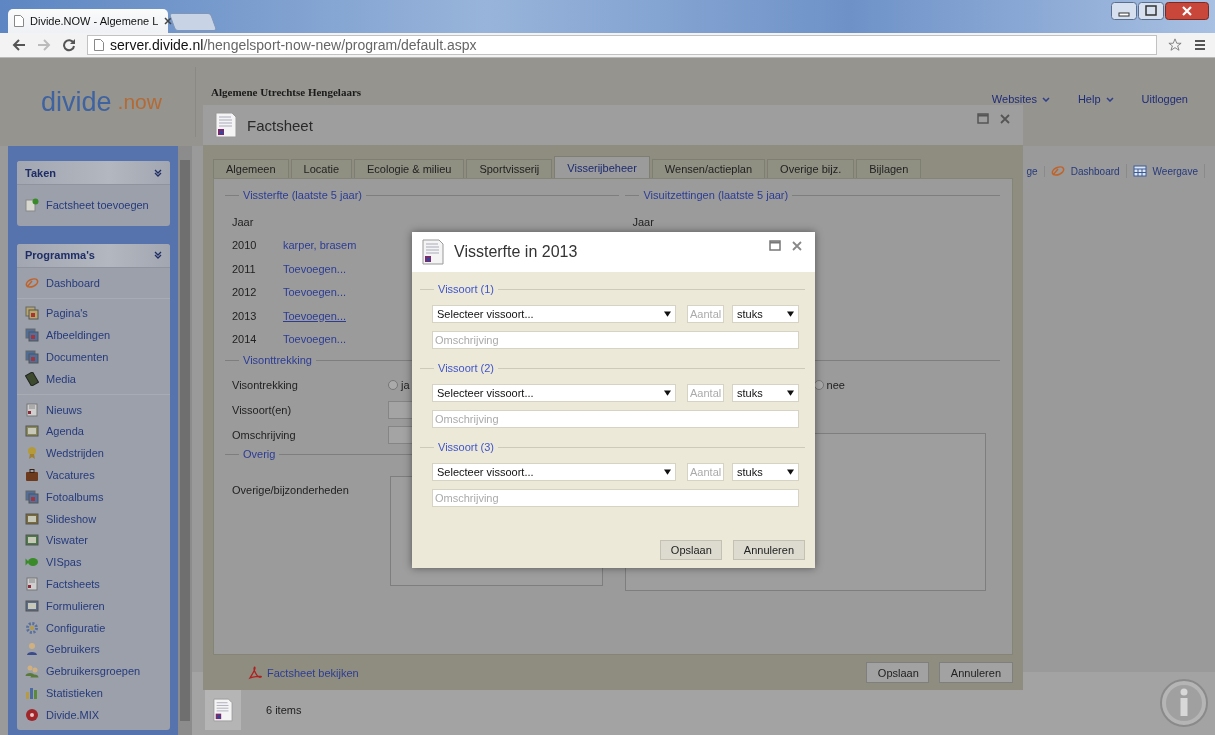 The height and width of the screenshot is (735, 1215). What do you see at coordinates (291, 490) in the screenshot?
I see `field-label: Overige/bijzonderheden` at bounding box center [291, 490].